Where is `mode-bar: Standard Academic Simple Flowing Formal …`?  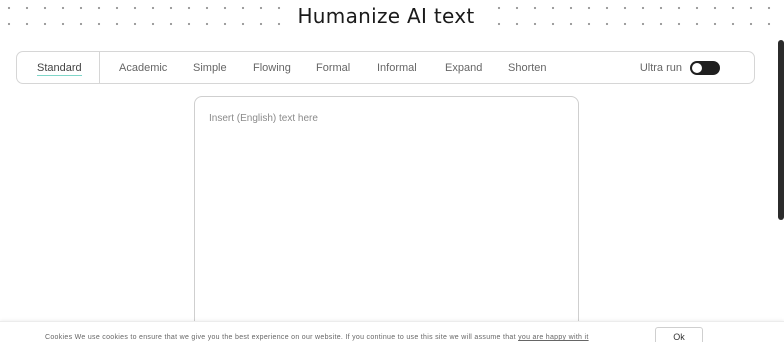 mode-bar: Standard Academic Simple Flowing Formal … is located at coordinates (385, 67).